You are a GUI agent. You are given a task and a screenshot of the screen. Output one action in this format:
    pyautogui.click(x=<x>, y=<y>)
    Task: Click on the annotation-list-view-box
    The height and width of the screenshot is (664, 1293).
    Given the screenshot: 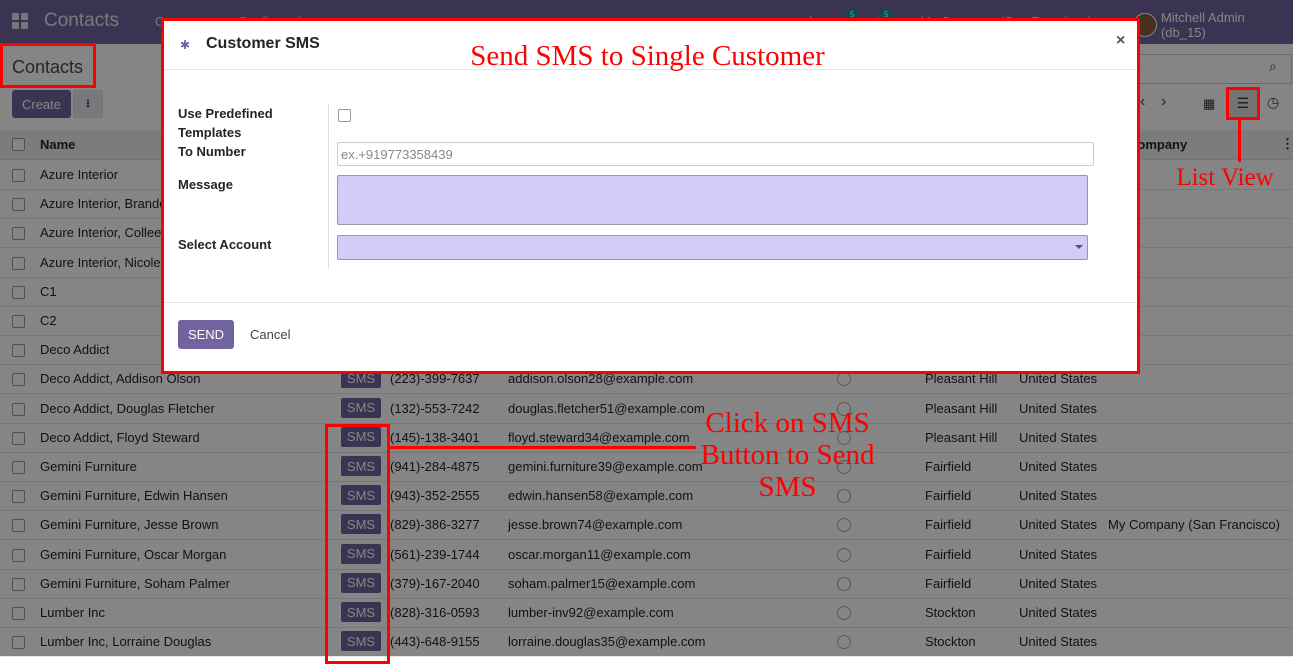 What is the action you would take?
    pyautogui.click(x=1243, y=103)
    